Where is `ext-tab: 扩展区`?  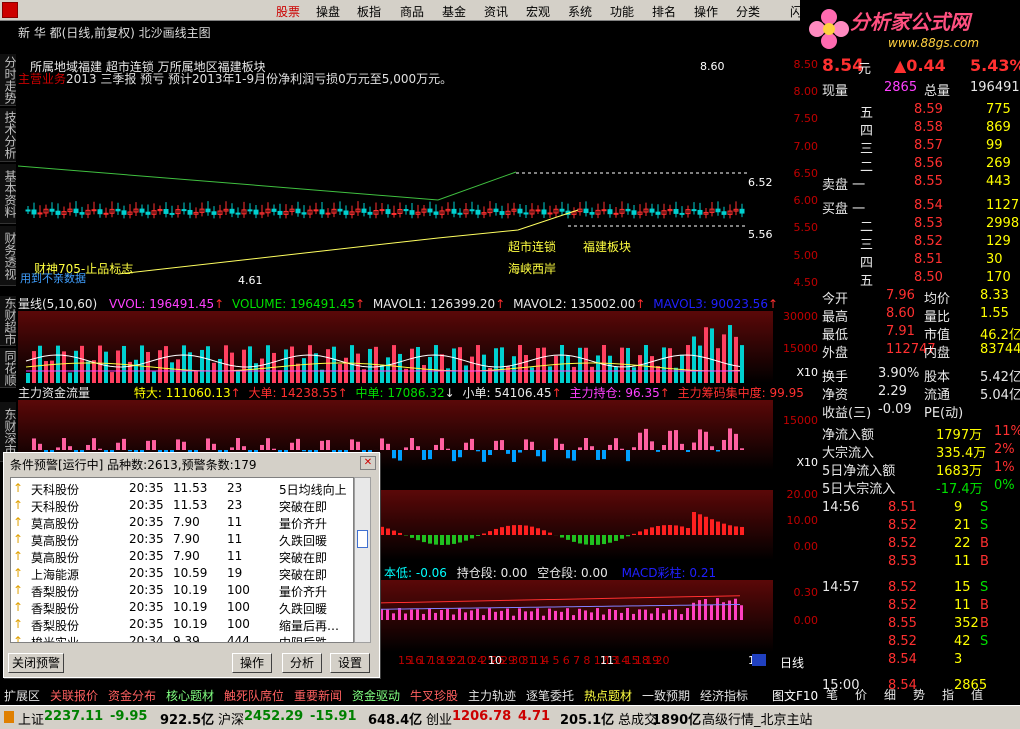 ext-tab: 扩展区 is located at coordinates (22, 695).